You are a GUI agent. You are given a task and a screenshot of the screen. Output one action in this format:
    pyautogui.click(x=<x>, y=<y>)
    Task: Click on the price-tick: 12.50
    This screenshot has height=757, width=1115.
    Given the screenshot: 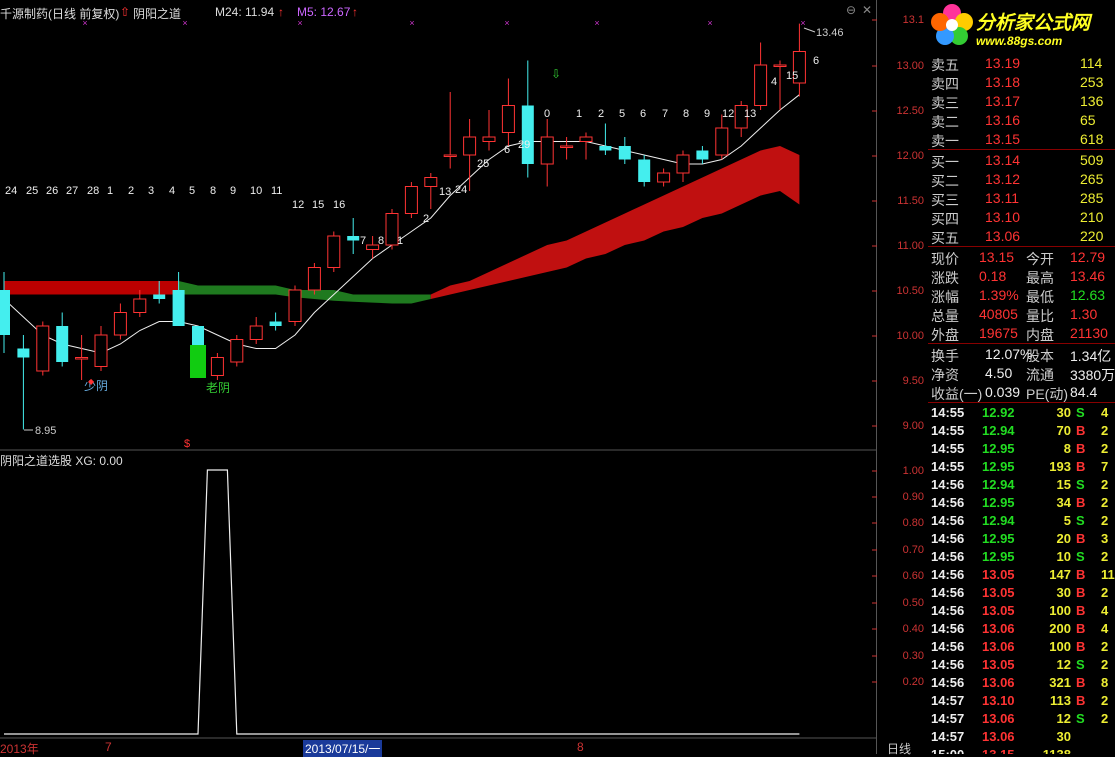 What is the action you would take?
    pyautogui.click(x=910, y=111)
    